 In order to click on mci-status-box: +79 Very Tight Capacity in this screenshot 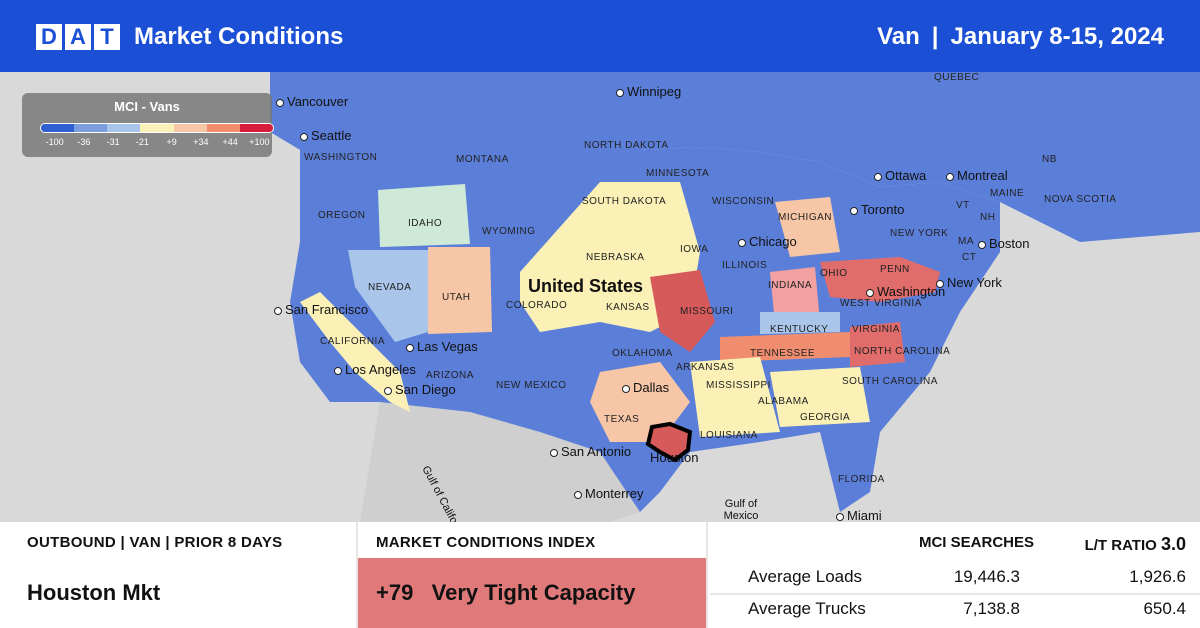, I will do `click(532, 593)`.